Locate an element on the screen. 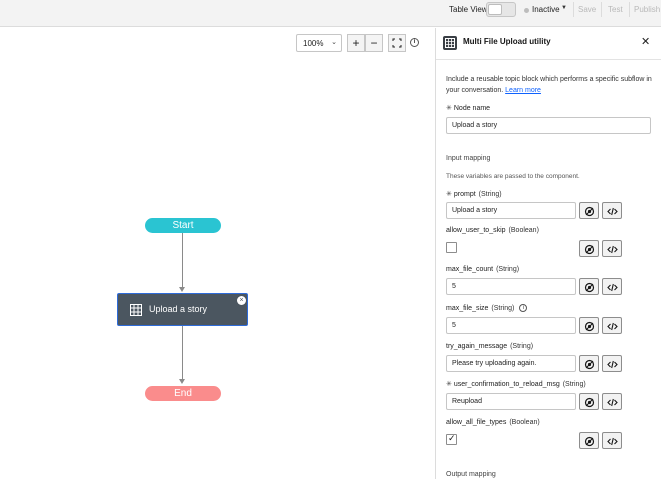 This screenshot has width=661, height=479. component-grid-icon is located at coordinates (136, 310).